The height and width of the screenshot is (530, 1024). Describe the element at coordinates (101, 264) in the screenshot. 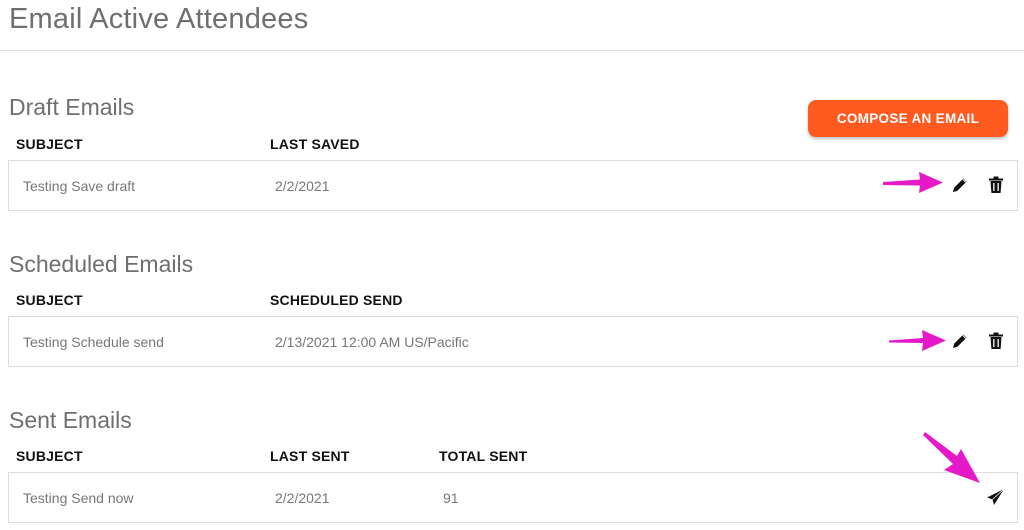

I see `scheduled-emails-title: Scheduled Emails` at that location.